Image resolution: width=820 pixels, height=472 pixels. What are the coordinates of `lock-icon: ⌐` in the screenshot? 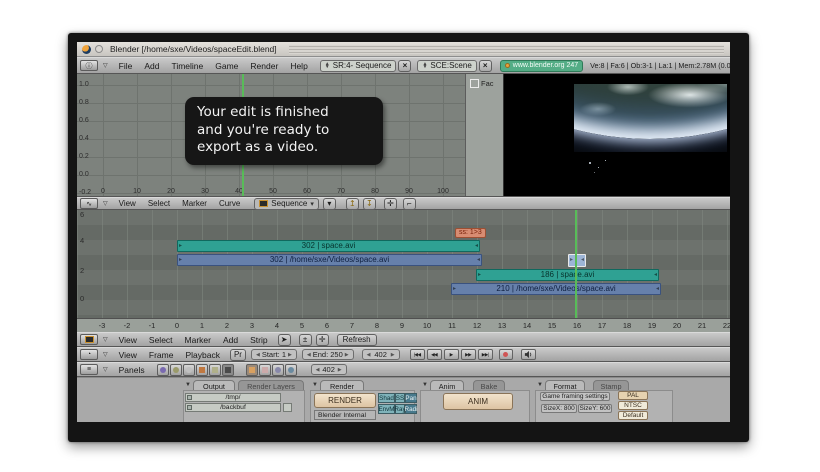 It's located at (409, 203).